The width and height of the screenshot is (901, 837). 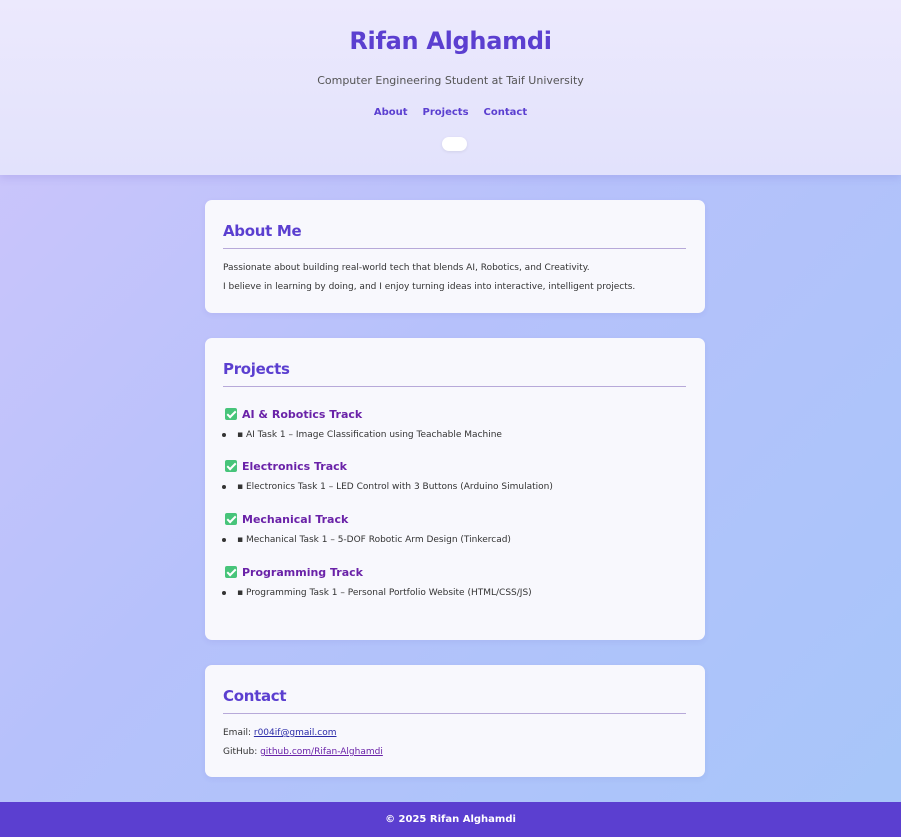 I want to click on projects-heading: Projects, so click(x=454, y=362).